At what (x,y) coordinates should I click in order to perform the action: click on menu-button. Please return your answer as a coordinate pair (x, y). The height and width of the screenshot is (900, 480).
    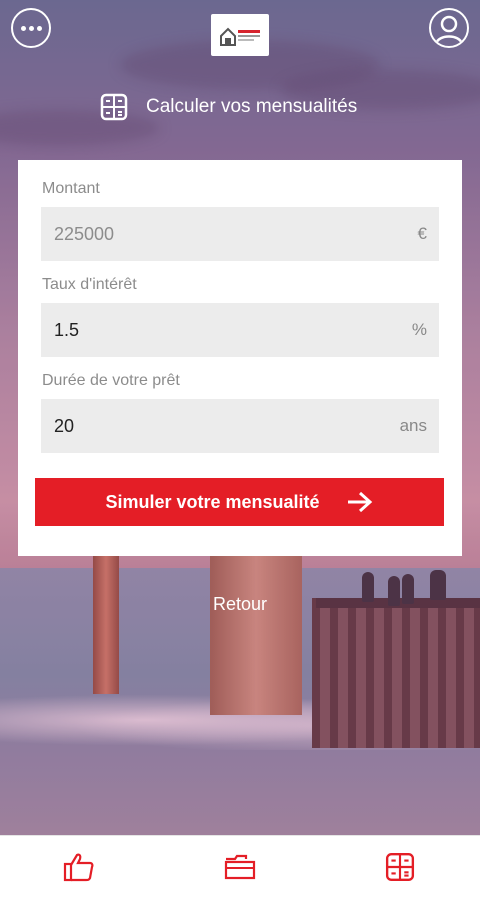
    Looking at the image, I should click on (31, 28).